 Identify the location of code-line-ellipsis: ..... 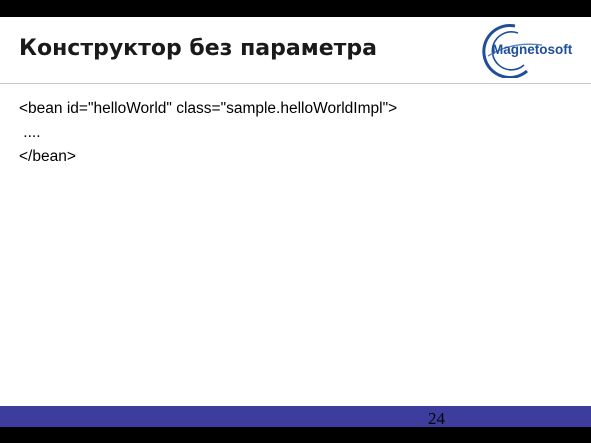
(30, 132).